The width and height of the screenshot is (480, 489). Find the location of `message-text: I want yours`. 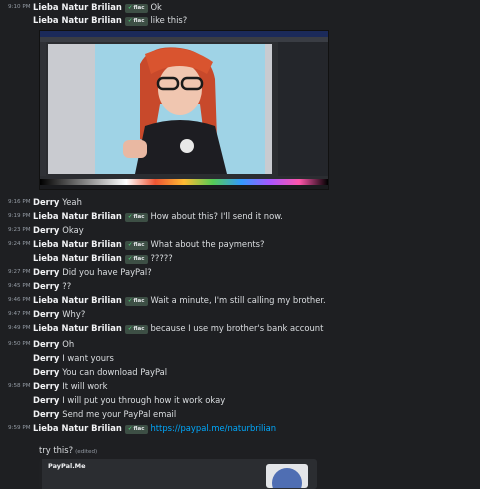

message-text: I want yours is located at coordinates (88, 358).